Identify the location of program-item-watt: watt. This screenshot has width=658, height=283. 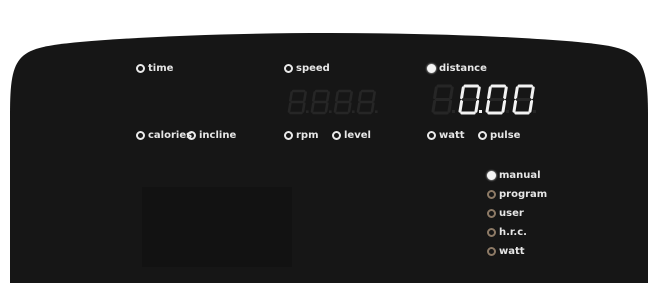
(506, 251).